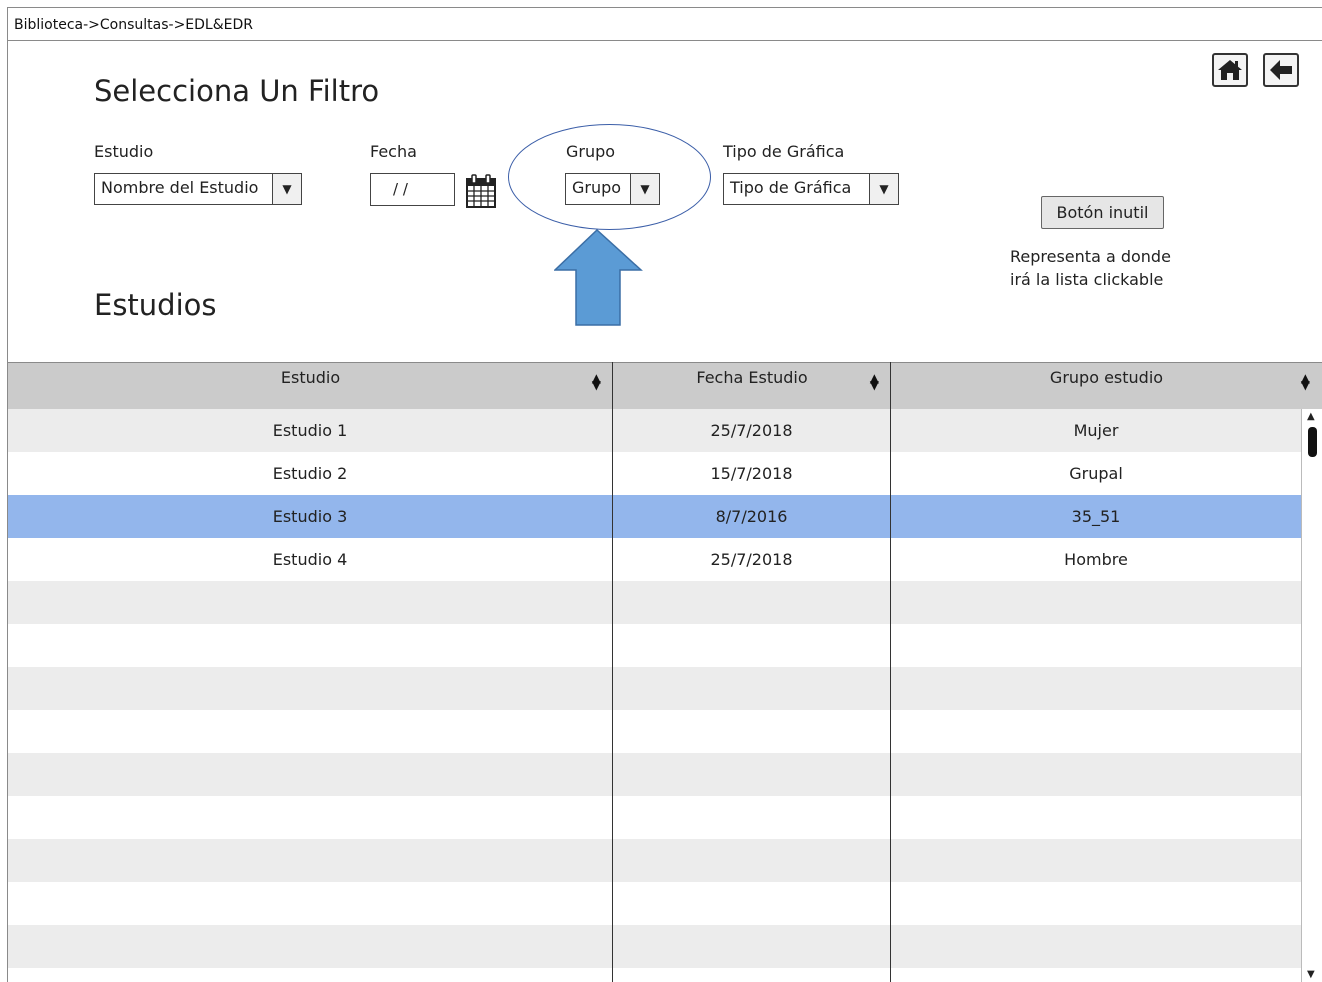 Image resolution: width=1322 pixels, height=982 pixels. What do you see at coordinates (591, 151) in the screenshot?
I see `grupo-label: Grupo` at bounding box center [591, 151].